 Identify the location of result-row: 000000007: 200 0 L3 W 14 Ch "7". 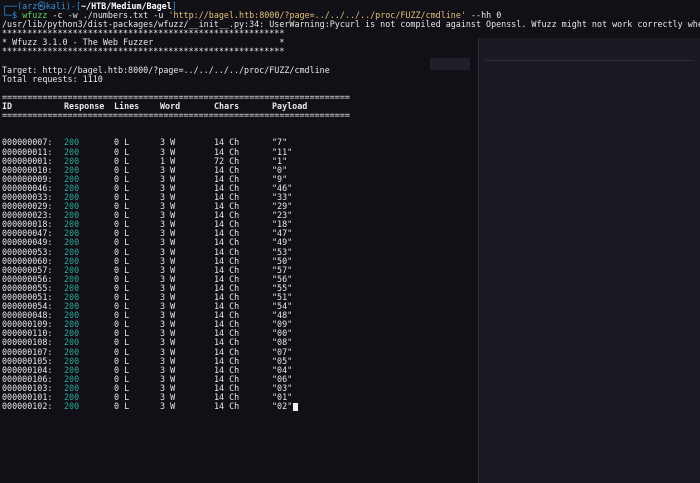
(351, 142).